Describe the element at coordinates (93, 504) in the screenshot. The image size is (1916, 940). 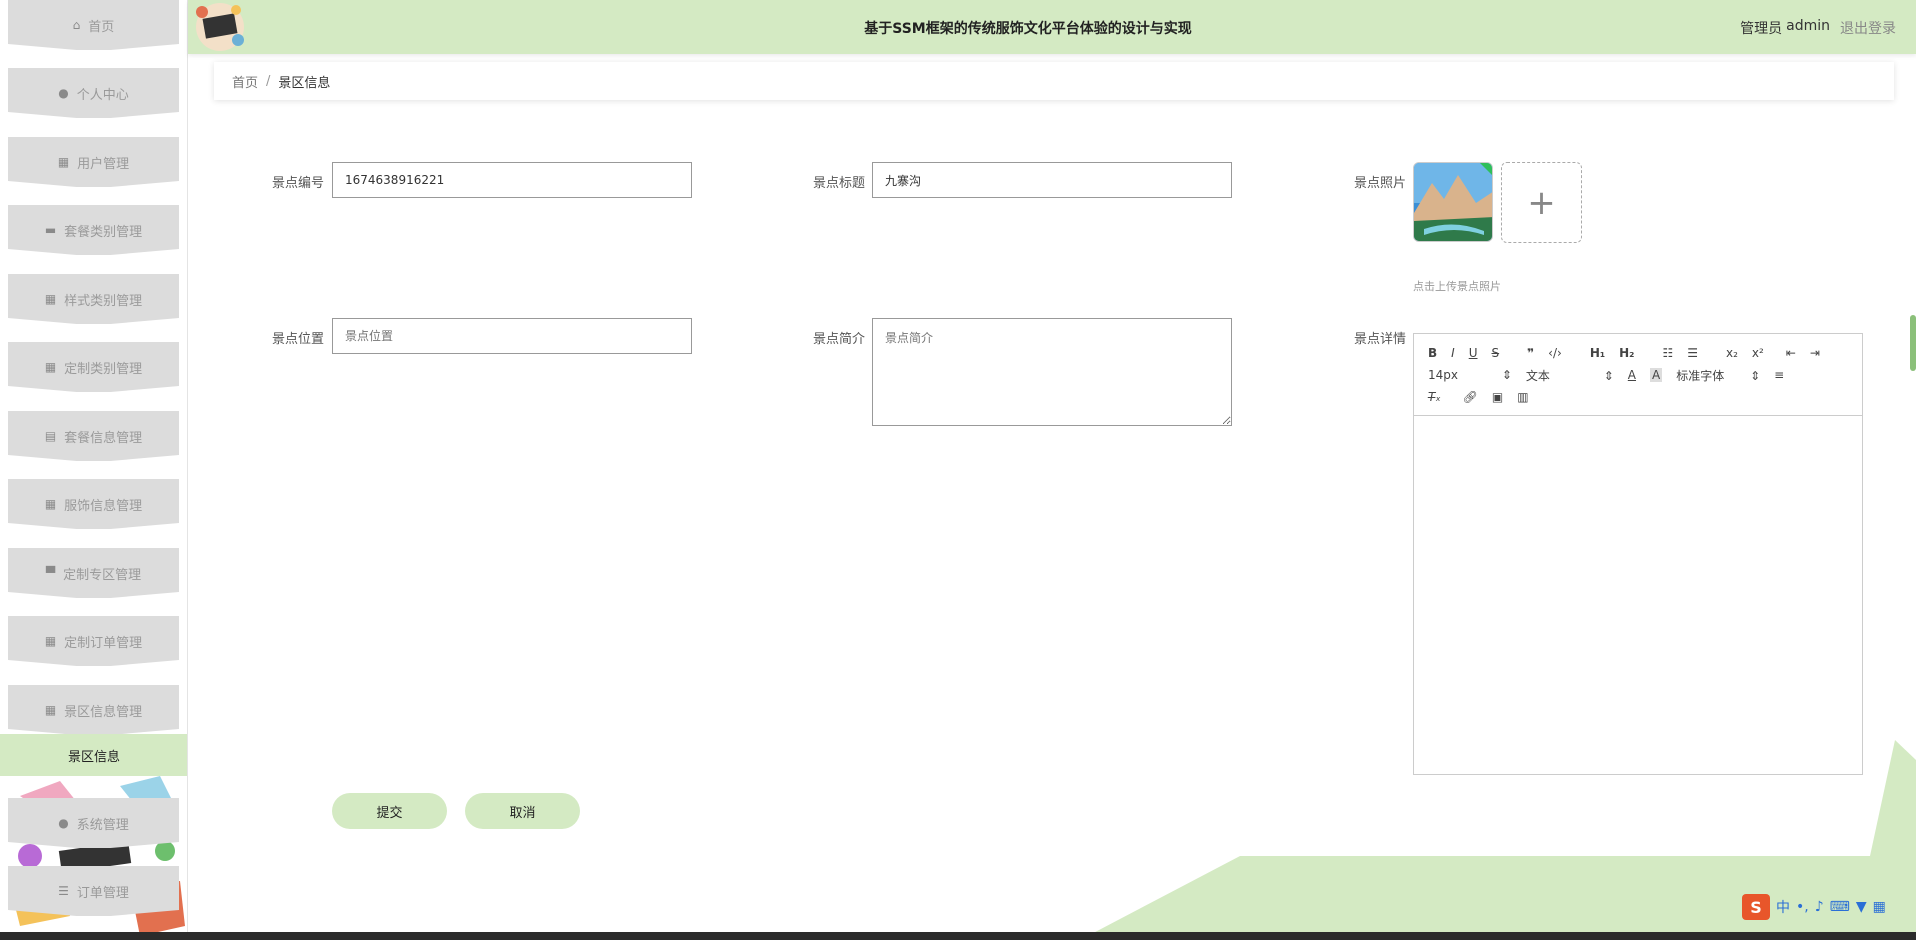
I see `sidebar-item-clothing-info: ▦ 服饰信息管理` at that location.